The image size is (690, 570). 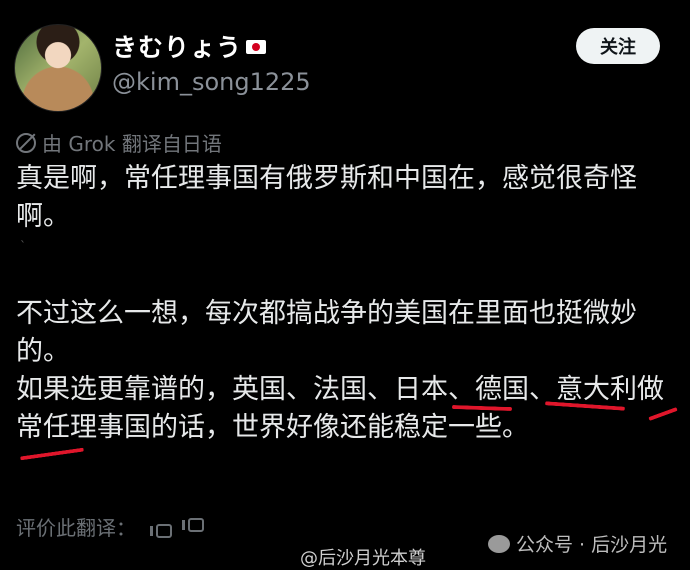 I want to click on display-name-text: きむりょう, so click(x=177, y=47).